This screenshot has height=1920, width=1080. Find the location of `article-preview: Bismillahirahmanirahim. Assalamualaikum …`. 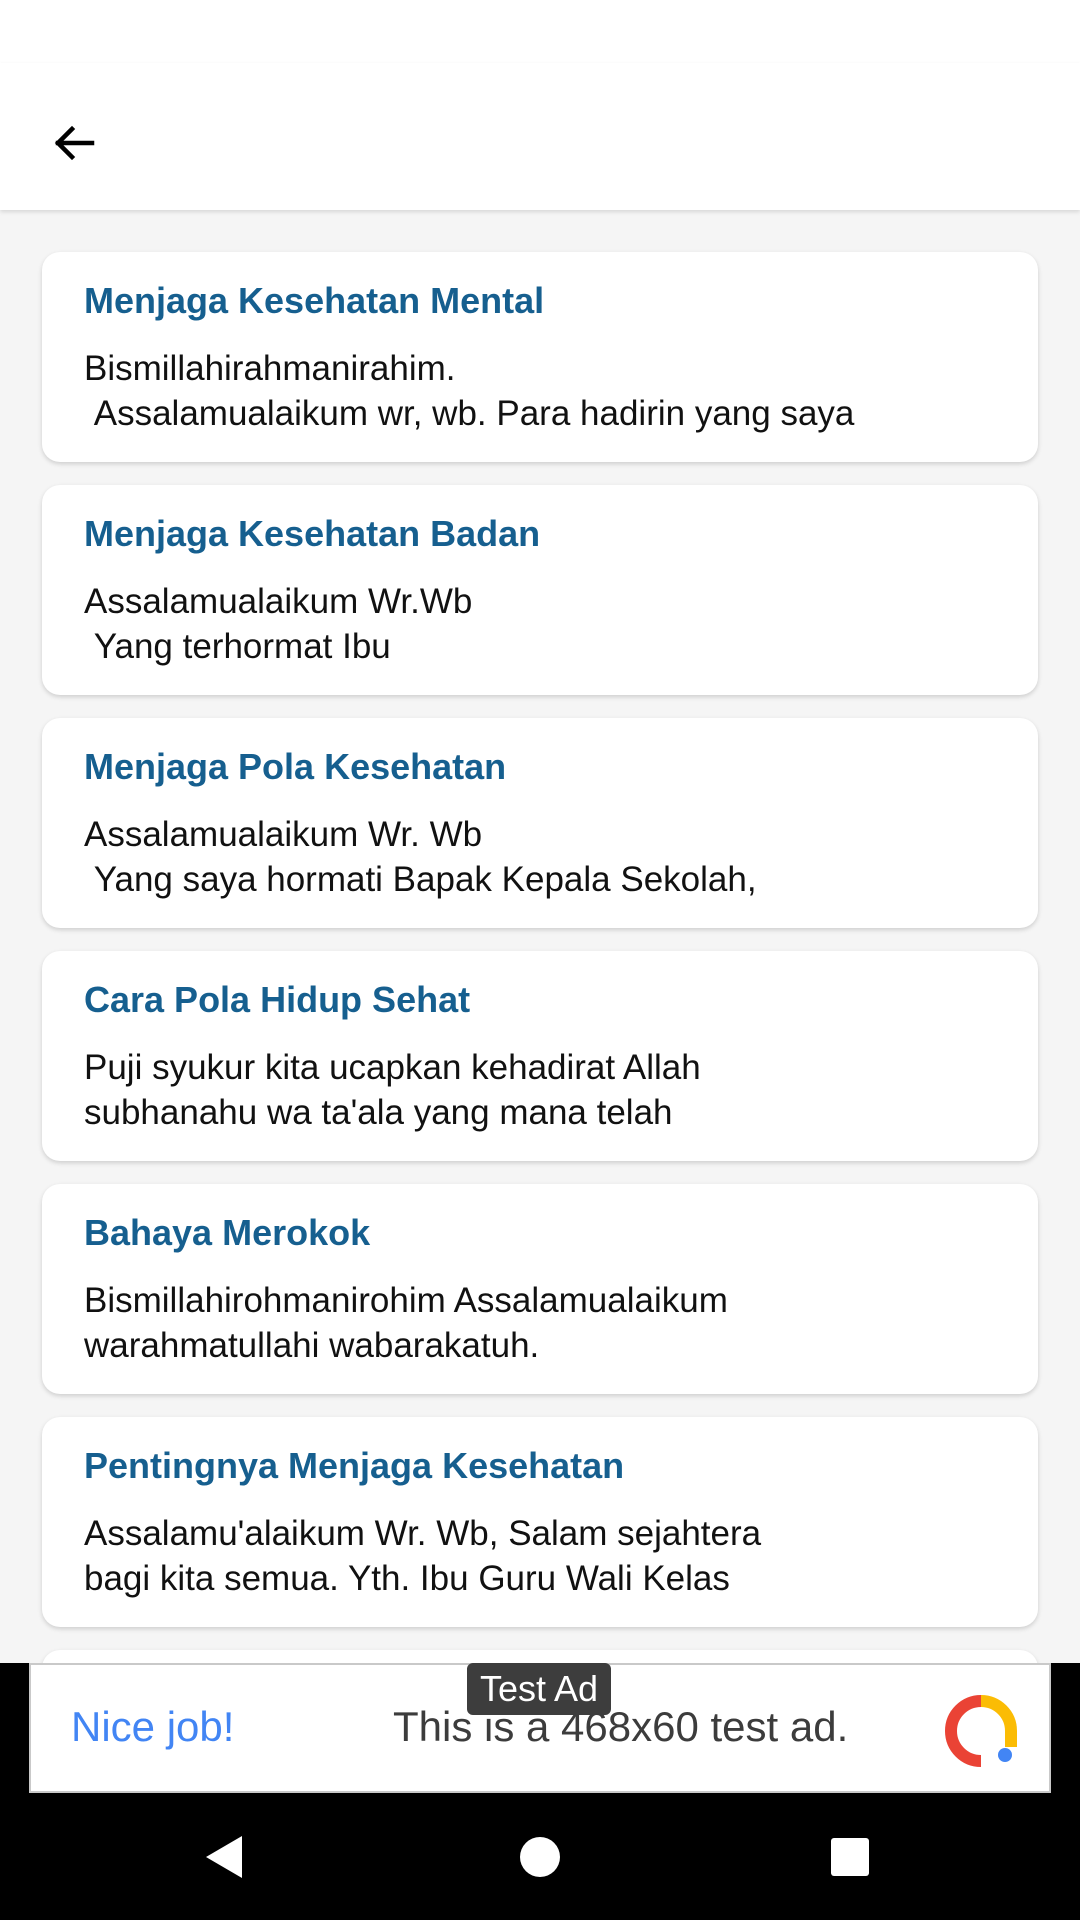

article-preview: Bismillahirahmanirahim. Assalamualaikum … is located at coordinates (469, 391).